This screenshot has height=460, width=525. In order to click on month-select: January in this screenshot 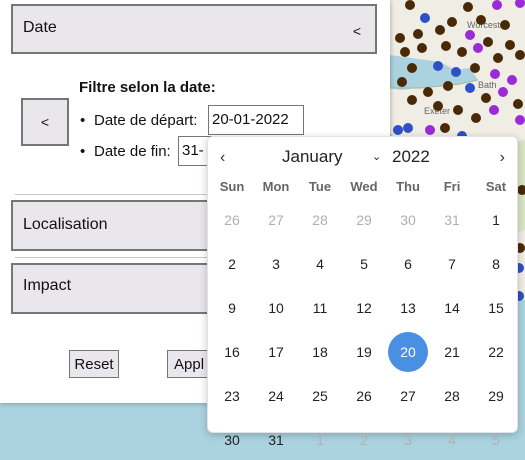, I will do `click(312, 157)`.